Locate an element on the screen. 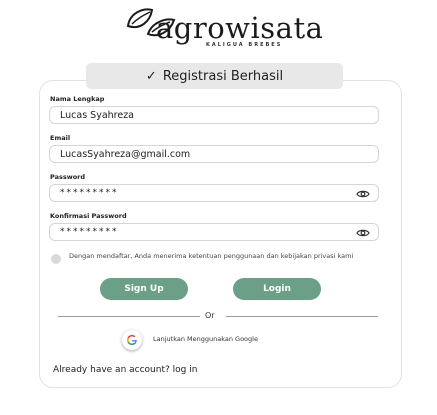 This screenshot has width=437, height=415. logo-wordmark: agrowisata is located at coordinates (240, 28).